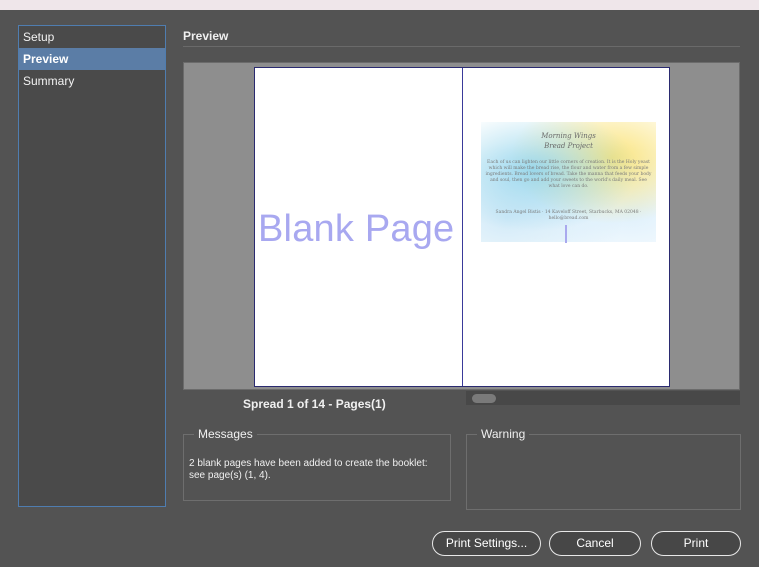 The height and width of the screenshot is (567, 759). What do you see at coordinates (92, 59) in the screenshot?
I see `sidebar-item-preview: Preview` at bounding box center [92, 59].